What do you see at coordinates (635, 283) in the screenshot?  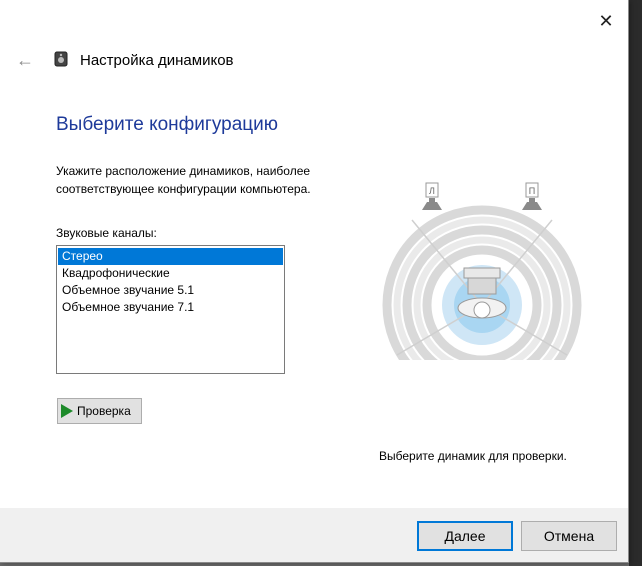 I see `background-panel` at bounding box center [635, 283].